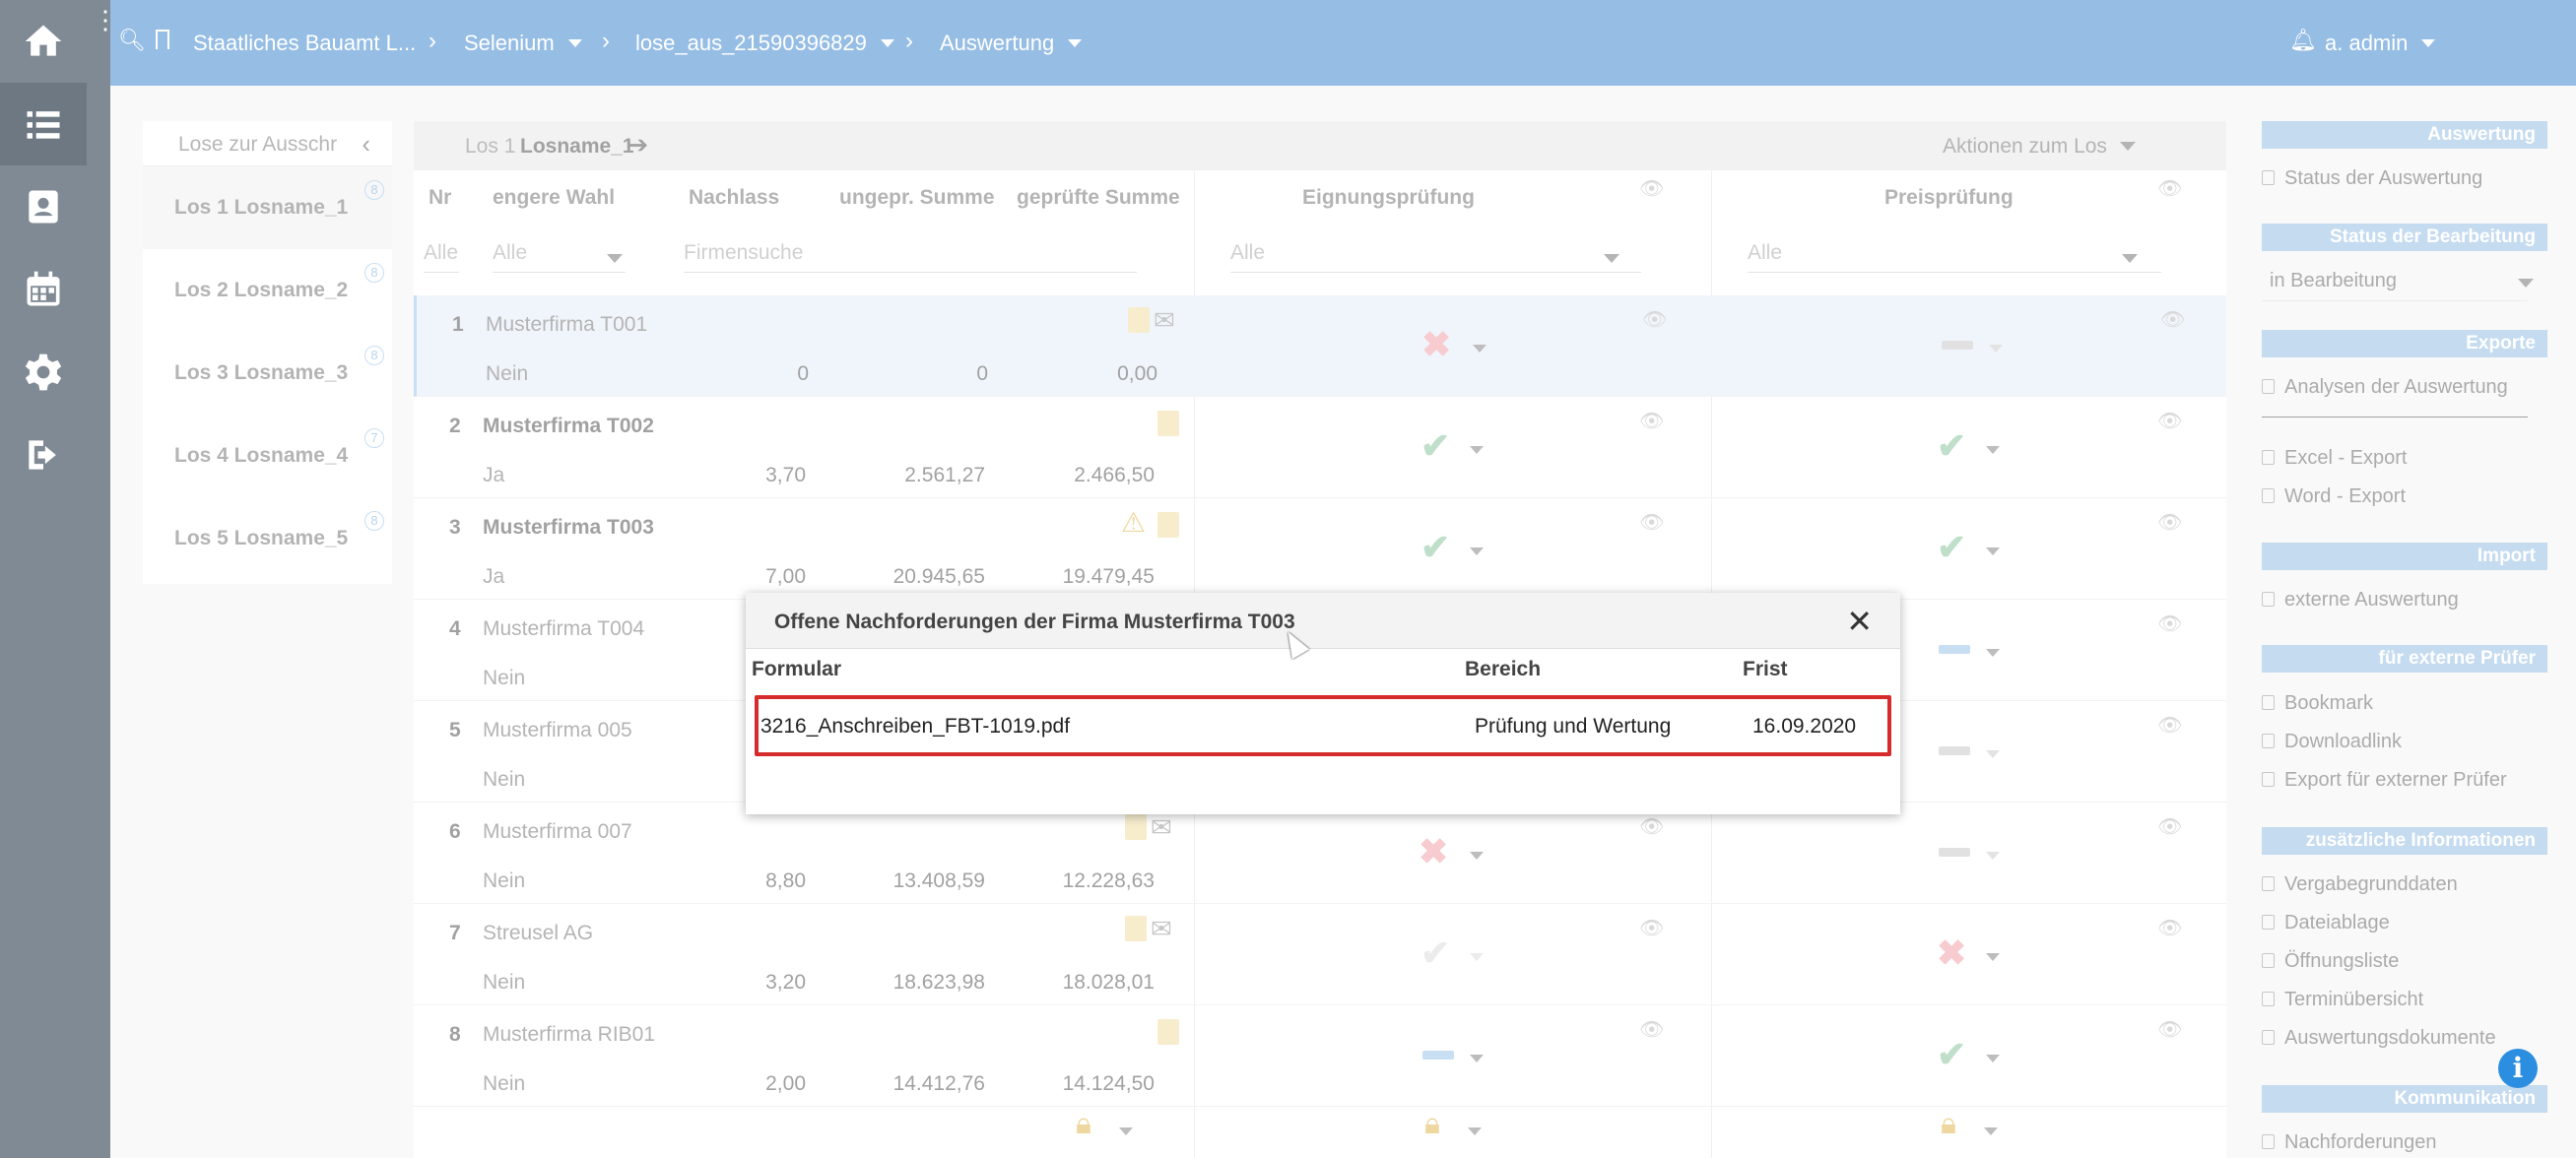  I want to click on gear-icon, so click(44, 373).